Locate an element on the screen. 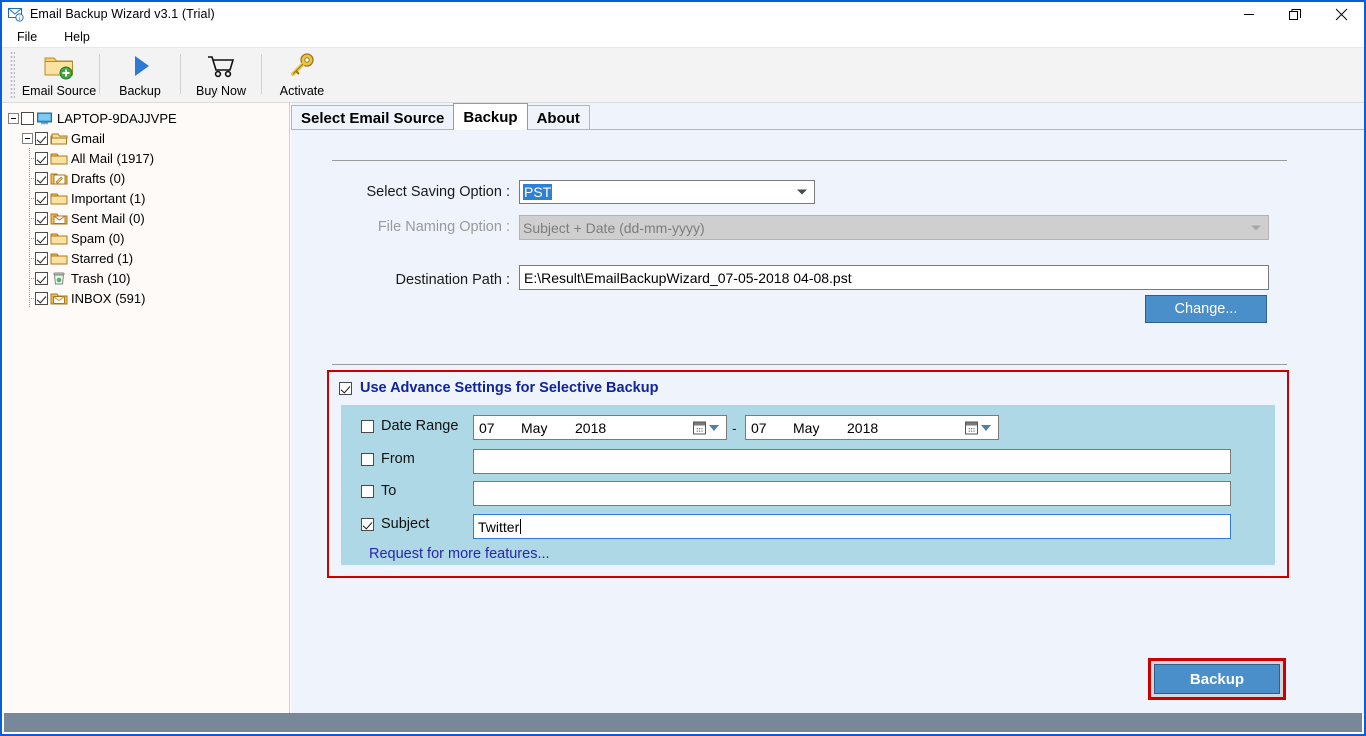 This screenshot has height=736, width=1366. subject-checkbox is located at coordinates (368, 524).